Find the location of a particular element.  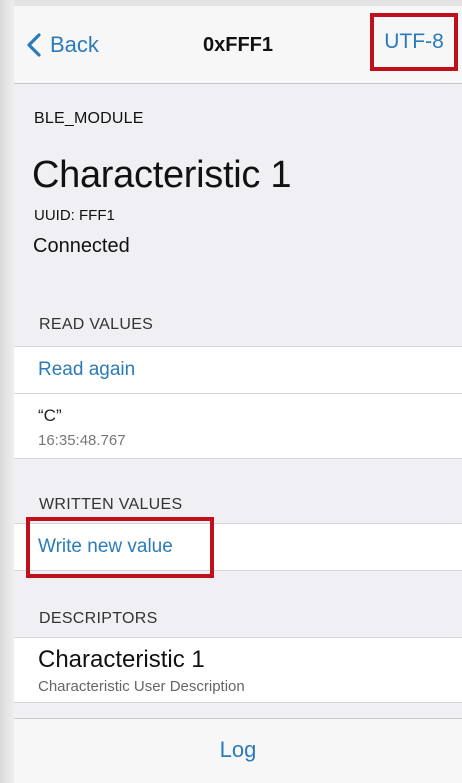

read-value: “C” is located at coordinates (50, 415).